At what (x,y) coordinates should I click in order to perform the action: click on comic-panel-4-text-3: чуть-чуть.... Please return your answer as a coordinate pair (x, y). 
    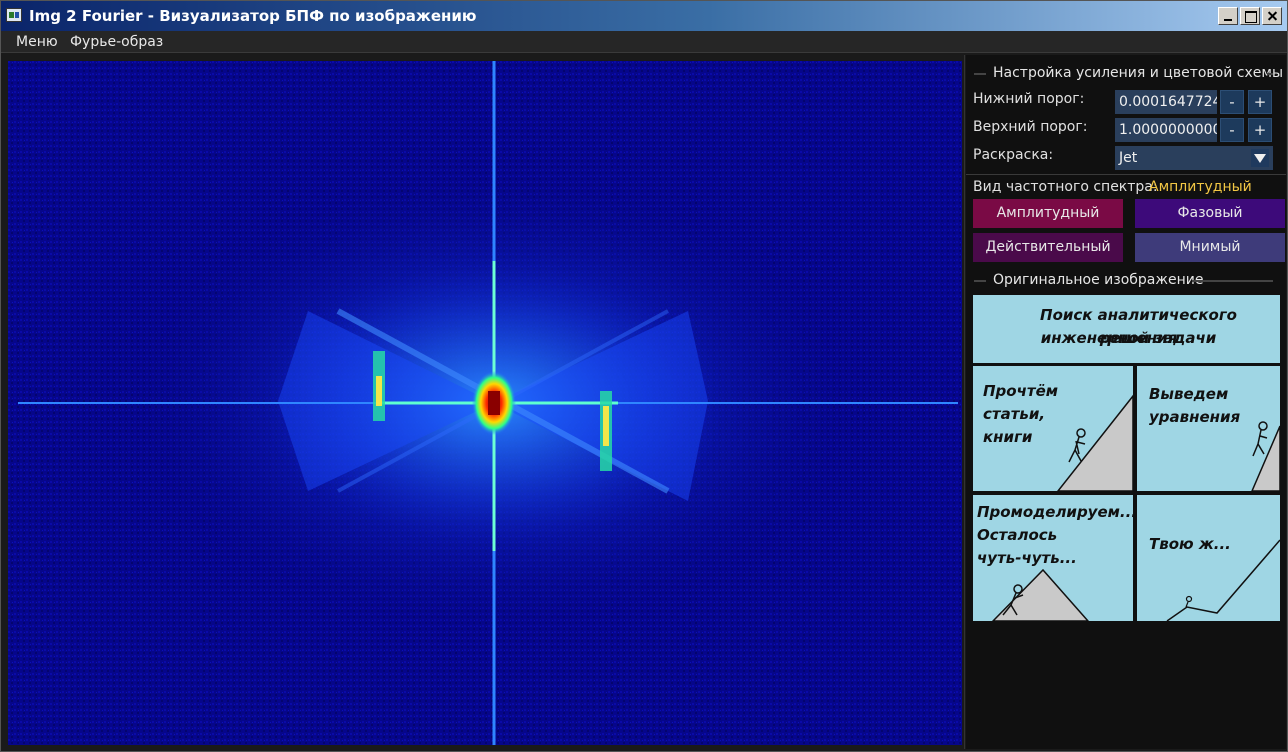
    Looking at the image, I should click on (1027, 558).